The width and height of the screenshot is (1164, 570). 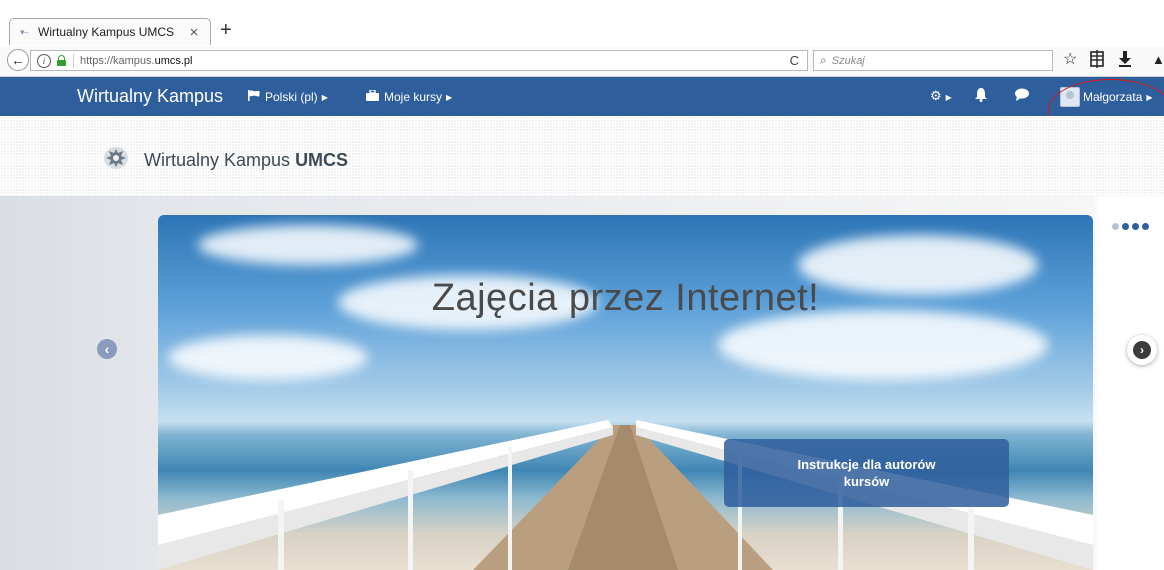 What do you see at coordinates (1097, 61) in the screenshot?
I see `reading-list-icon` at bounding box center [1097, 61].